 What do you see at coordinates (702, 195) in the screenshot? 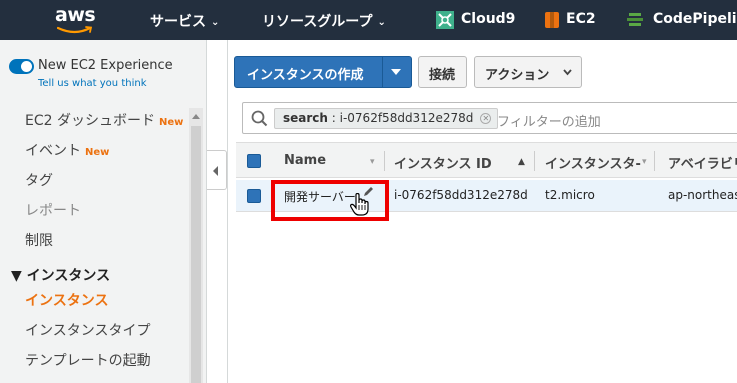
I see `availability-zone-cell: ap-northeast` at bounding box center [702, 195].